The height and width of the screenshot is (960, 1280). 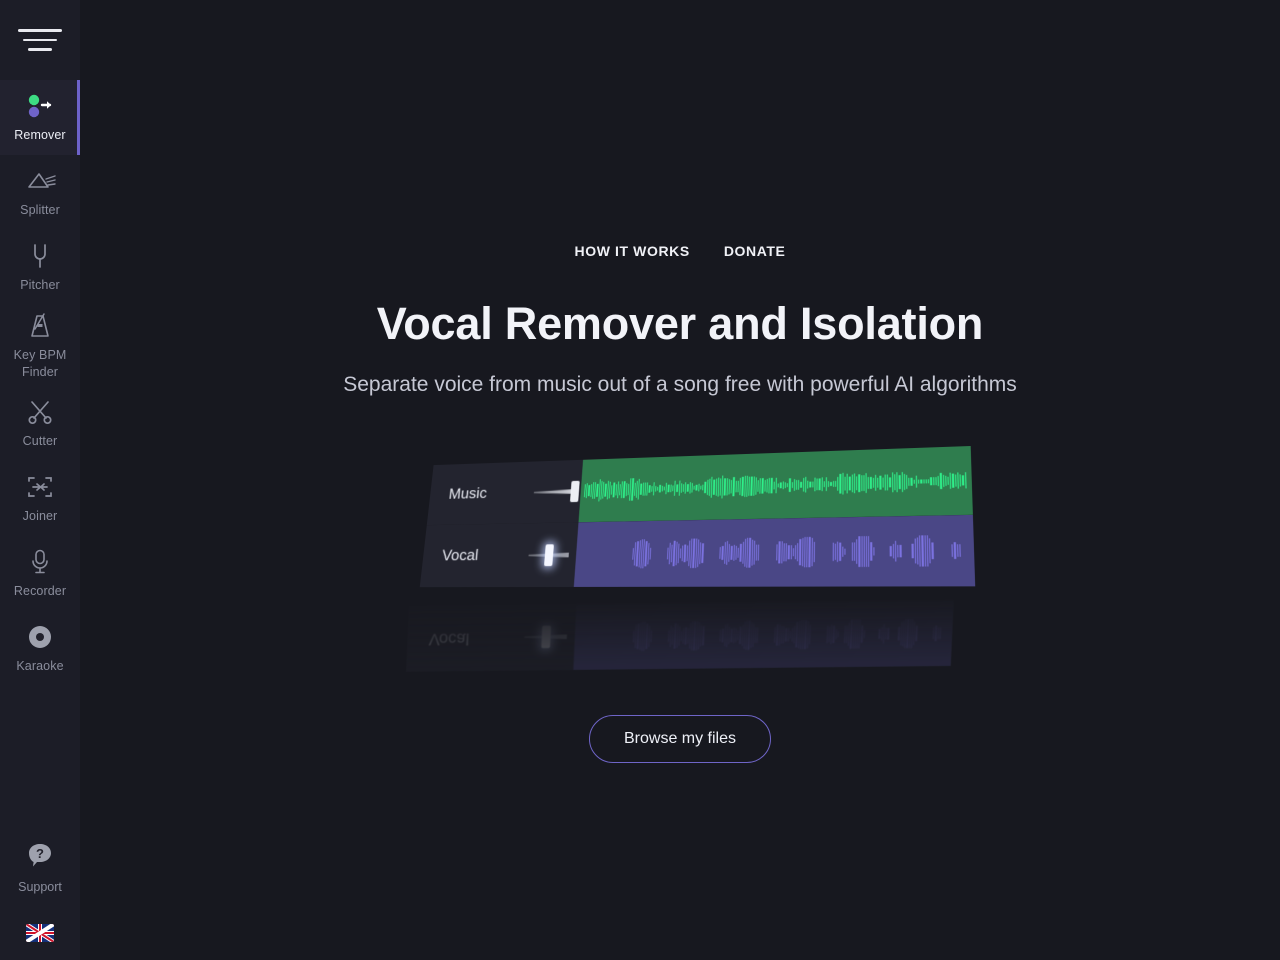 I want to click on track-row-vocal: Vocal, so click(x=697, y=551).